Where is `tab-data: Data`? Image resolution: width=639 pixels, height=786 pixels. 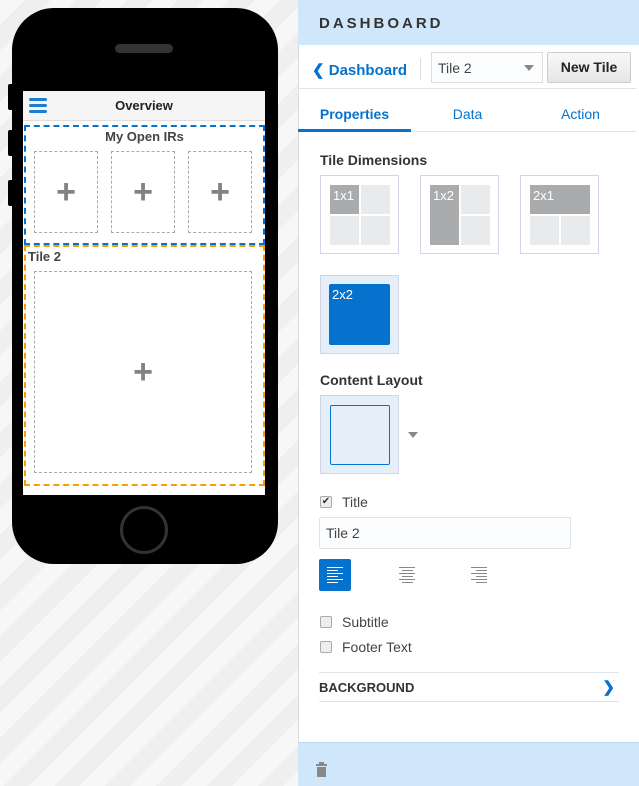
tab-data: Data is located at coordinates (467, 114).